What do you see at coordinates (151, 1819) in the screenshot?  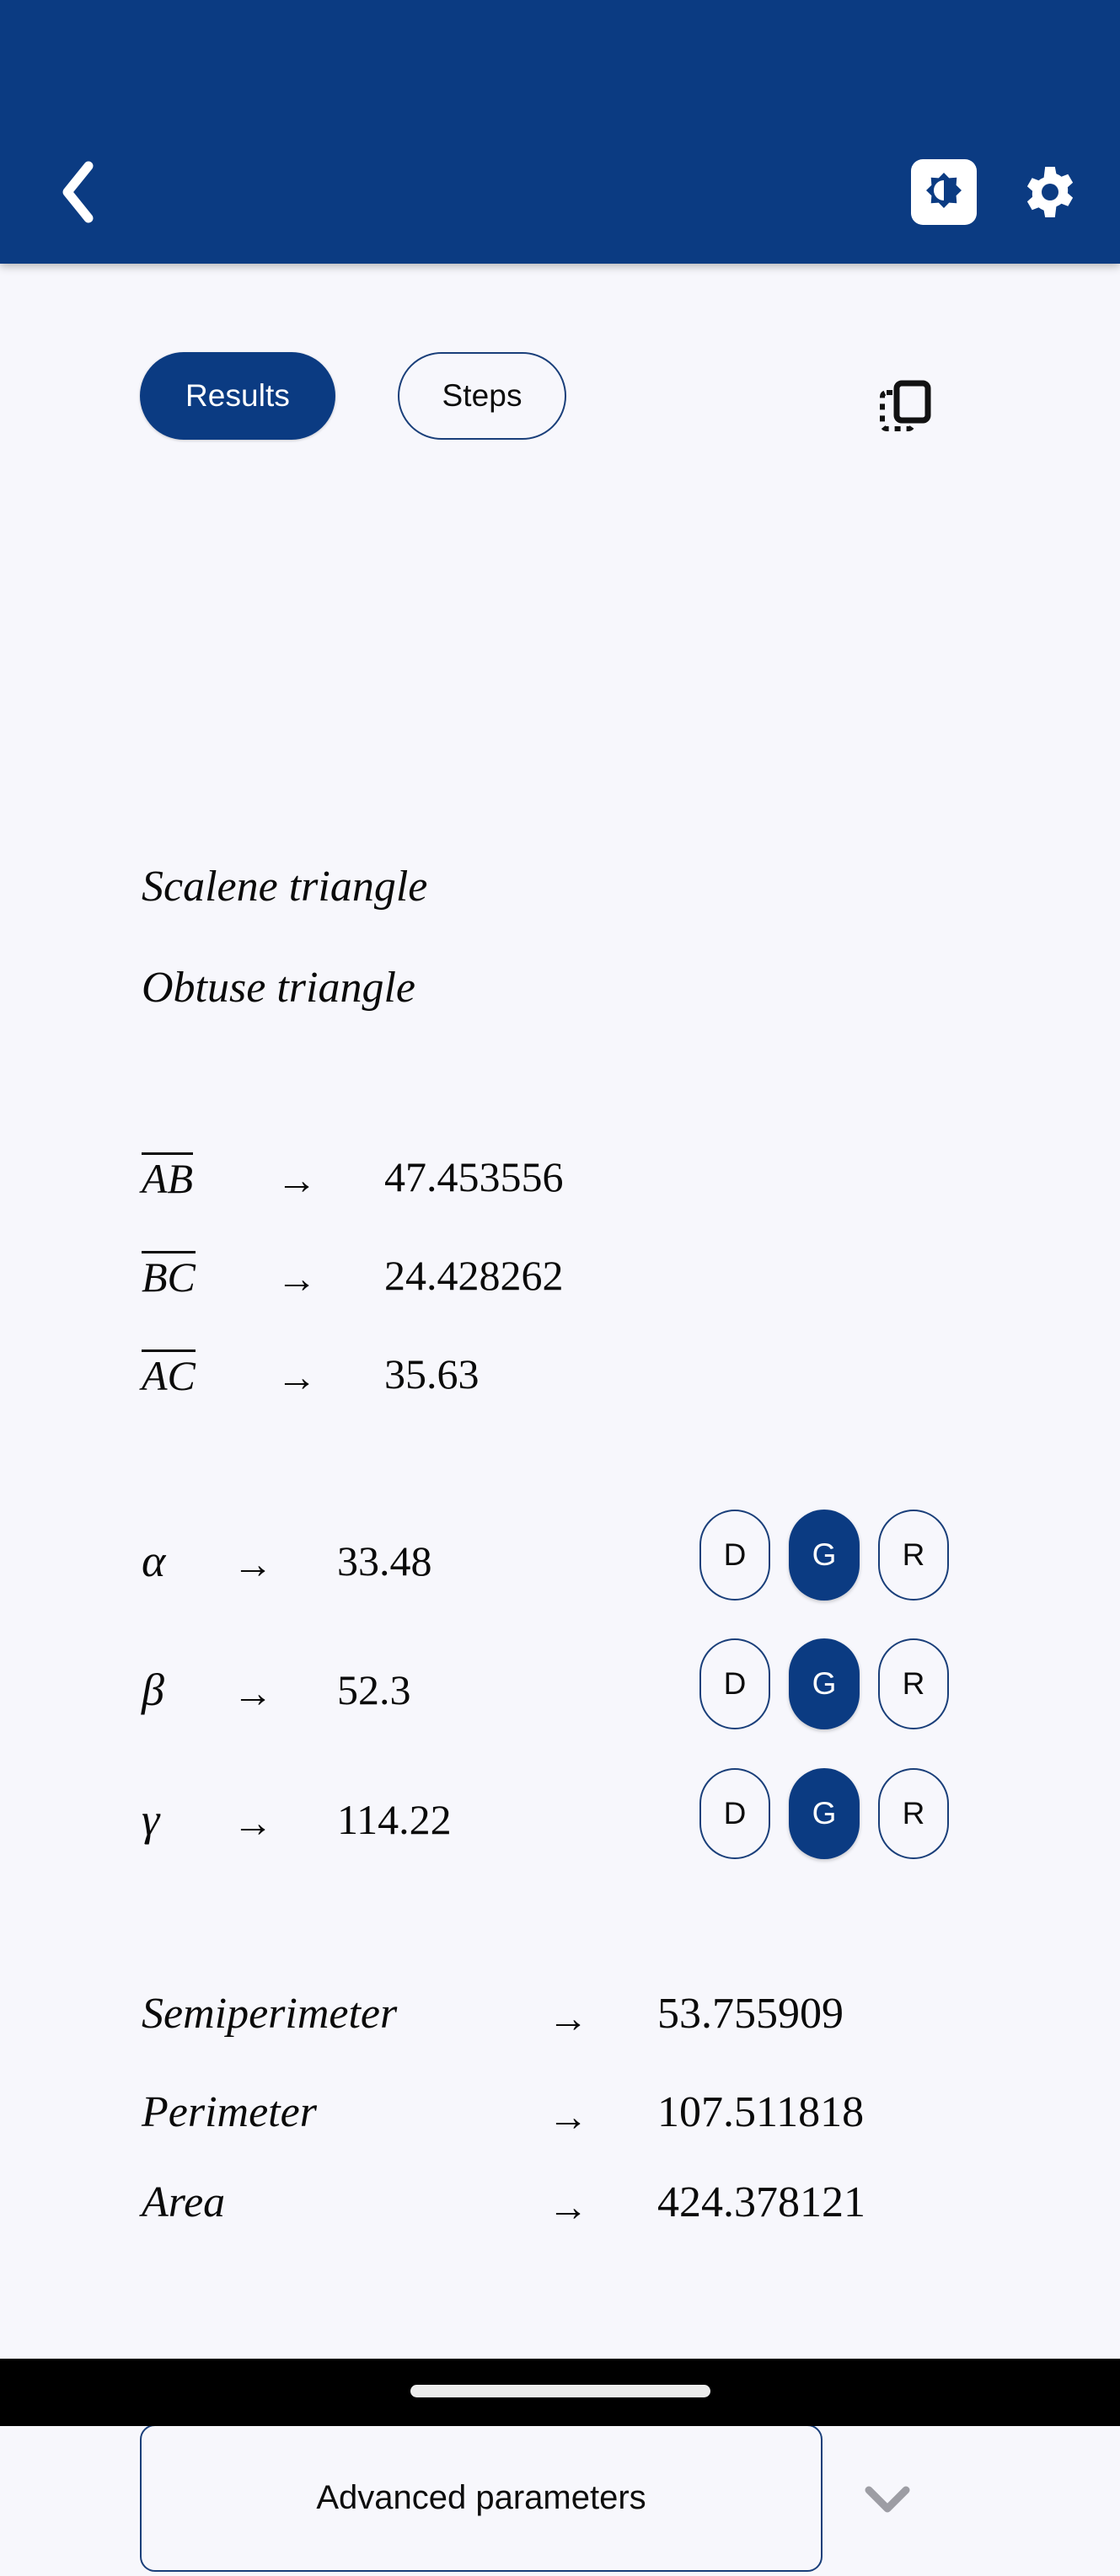 I see `angle-label: γ` at bounding box center [151, 1819].